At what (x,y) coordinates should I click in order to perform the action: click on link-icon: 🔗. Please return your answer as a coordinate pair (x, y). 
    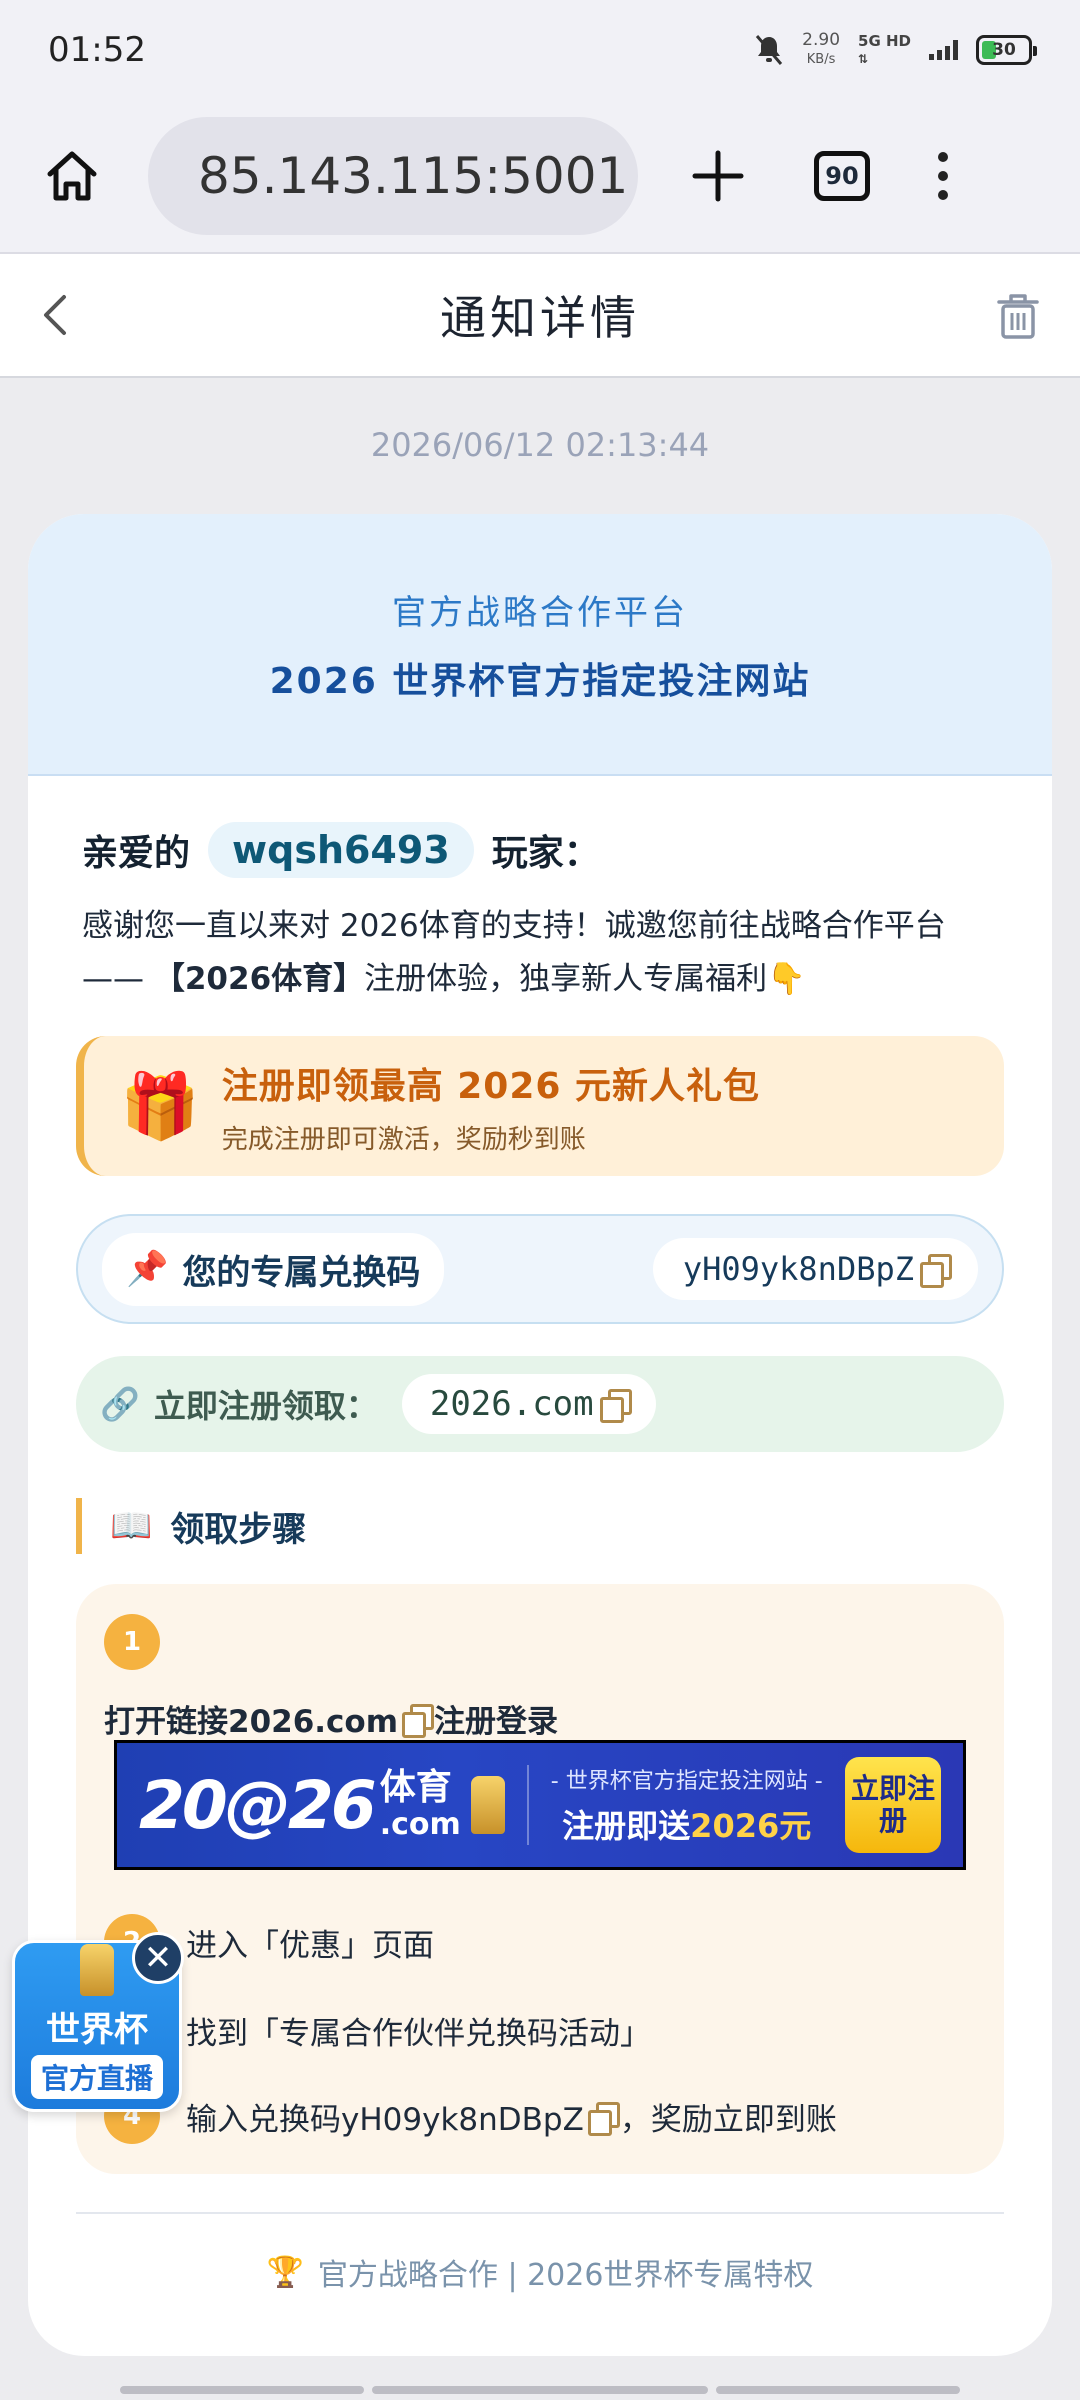
    Looking at the image, I should click on (120, 1404).